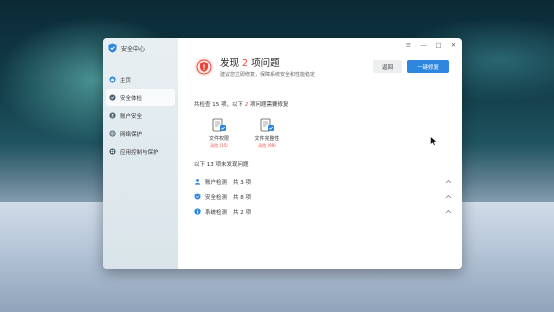  I want to click on menu-button: ≡, so click(408, 45).